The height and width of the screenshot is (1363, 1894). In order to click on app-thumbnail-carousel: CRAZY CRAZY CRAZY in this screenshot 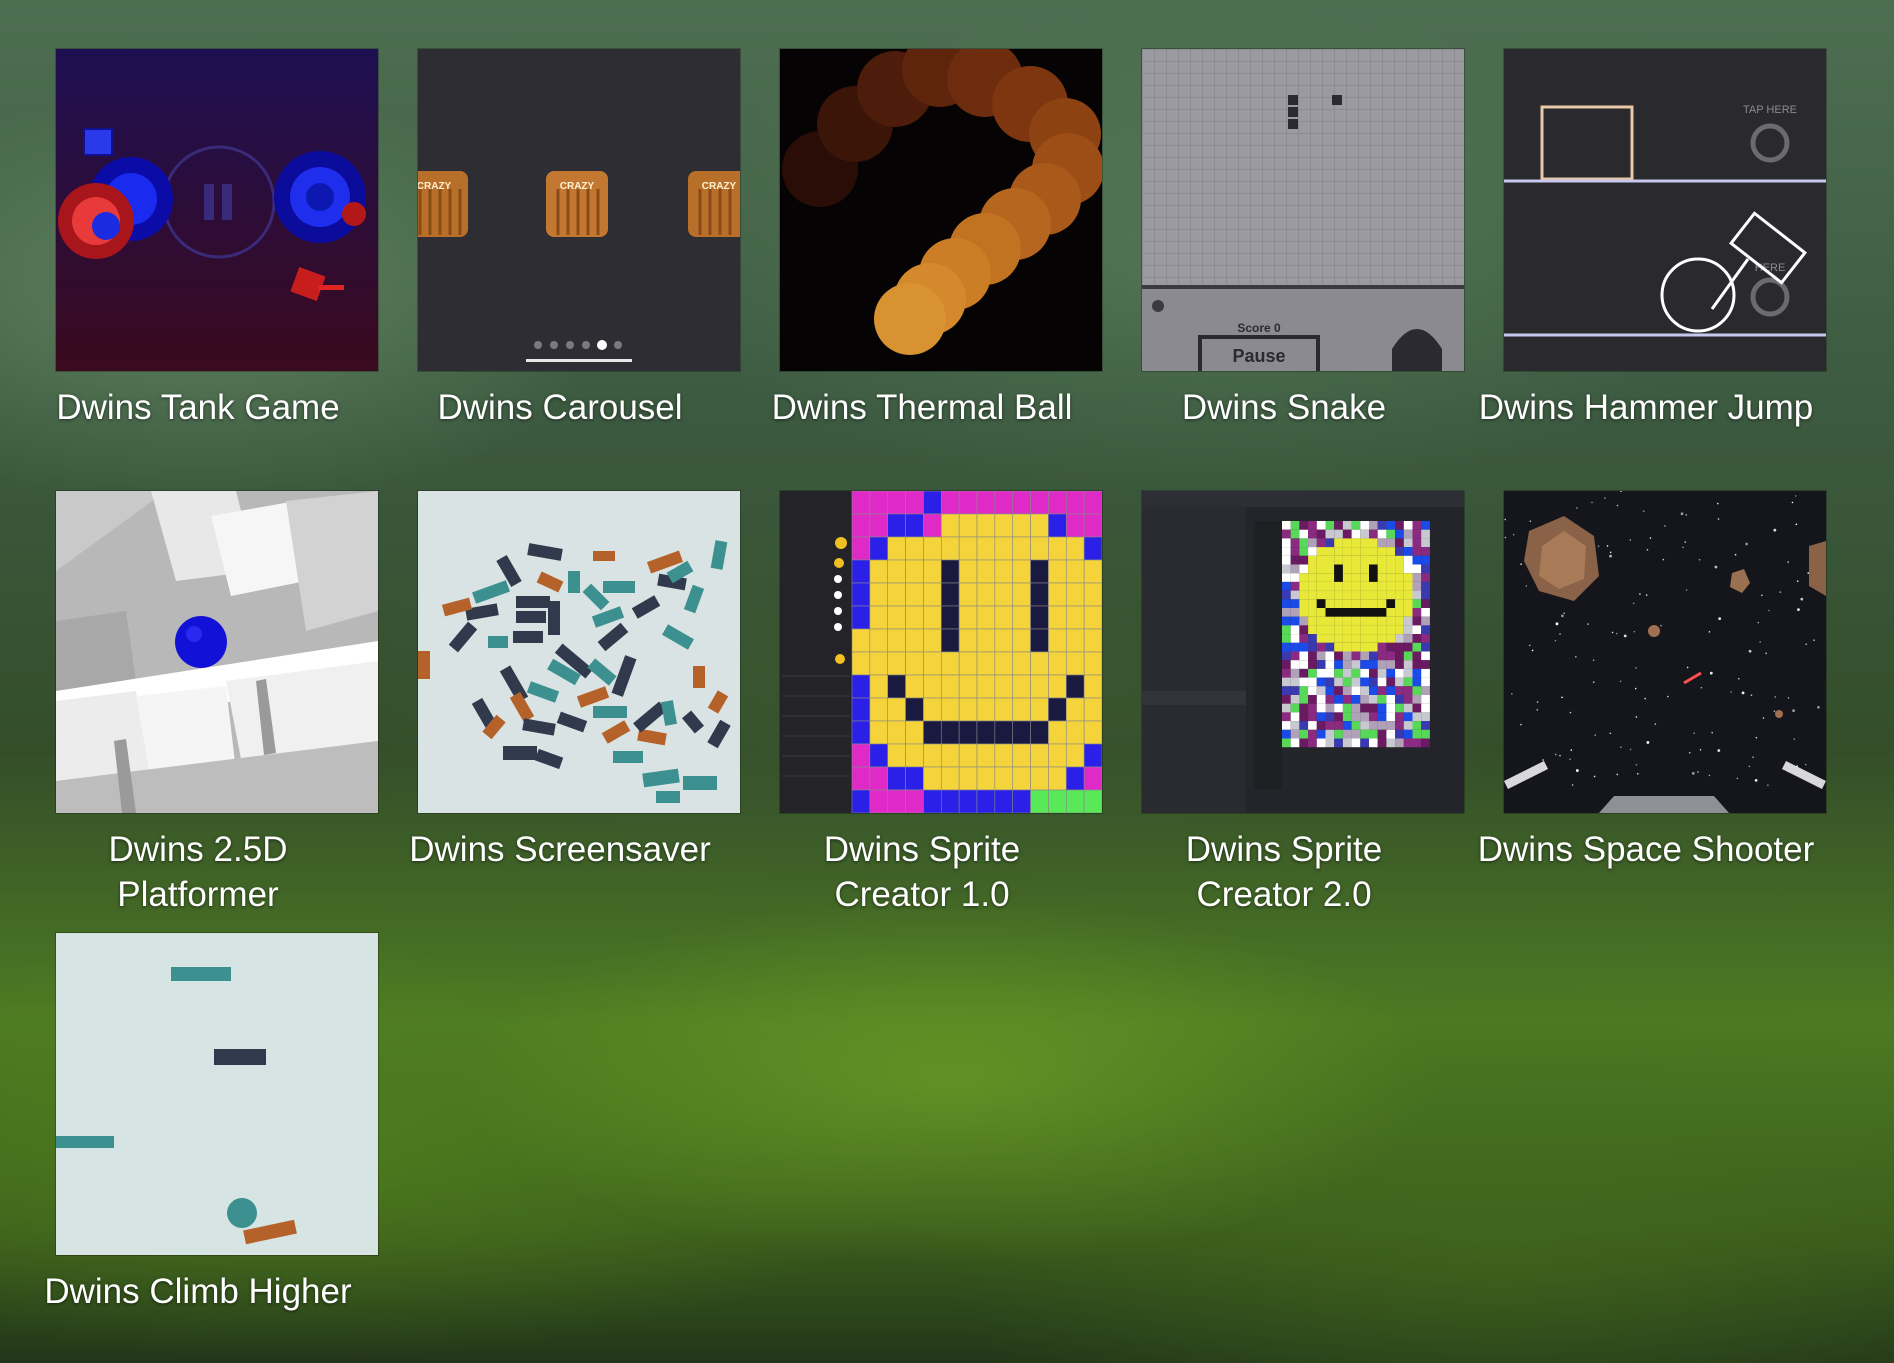, I will do `click(579, 210)`.